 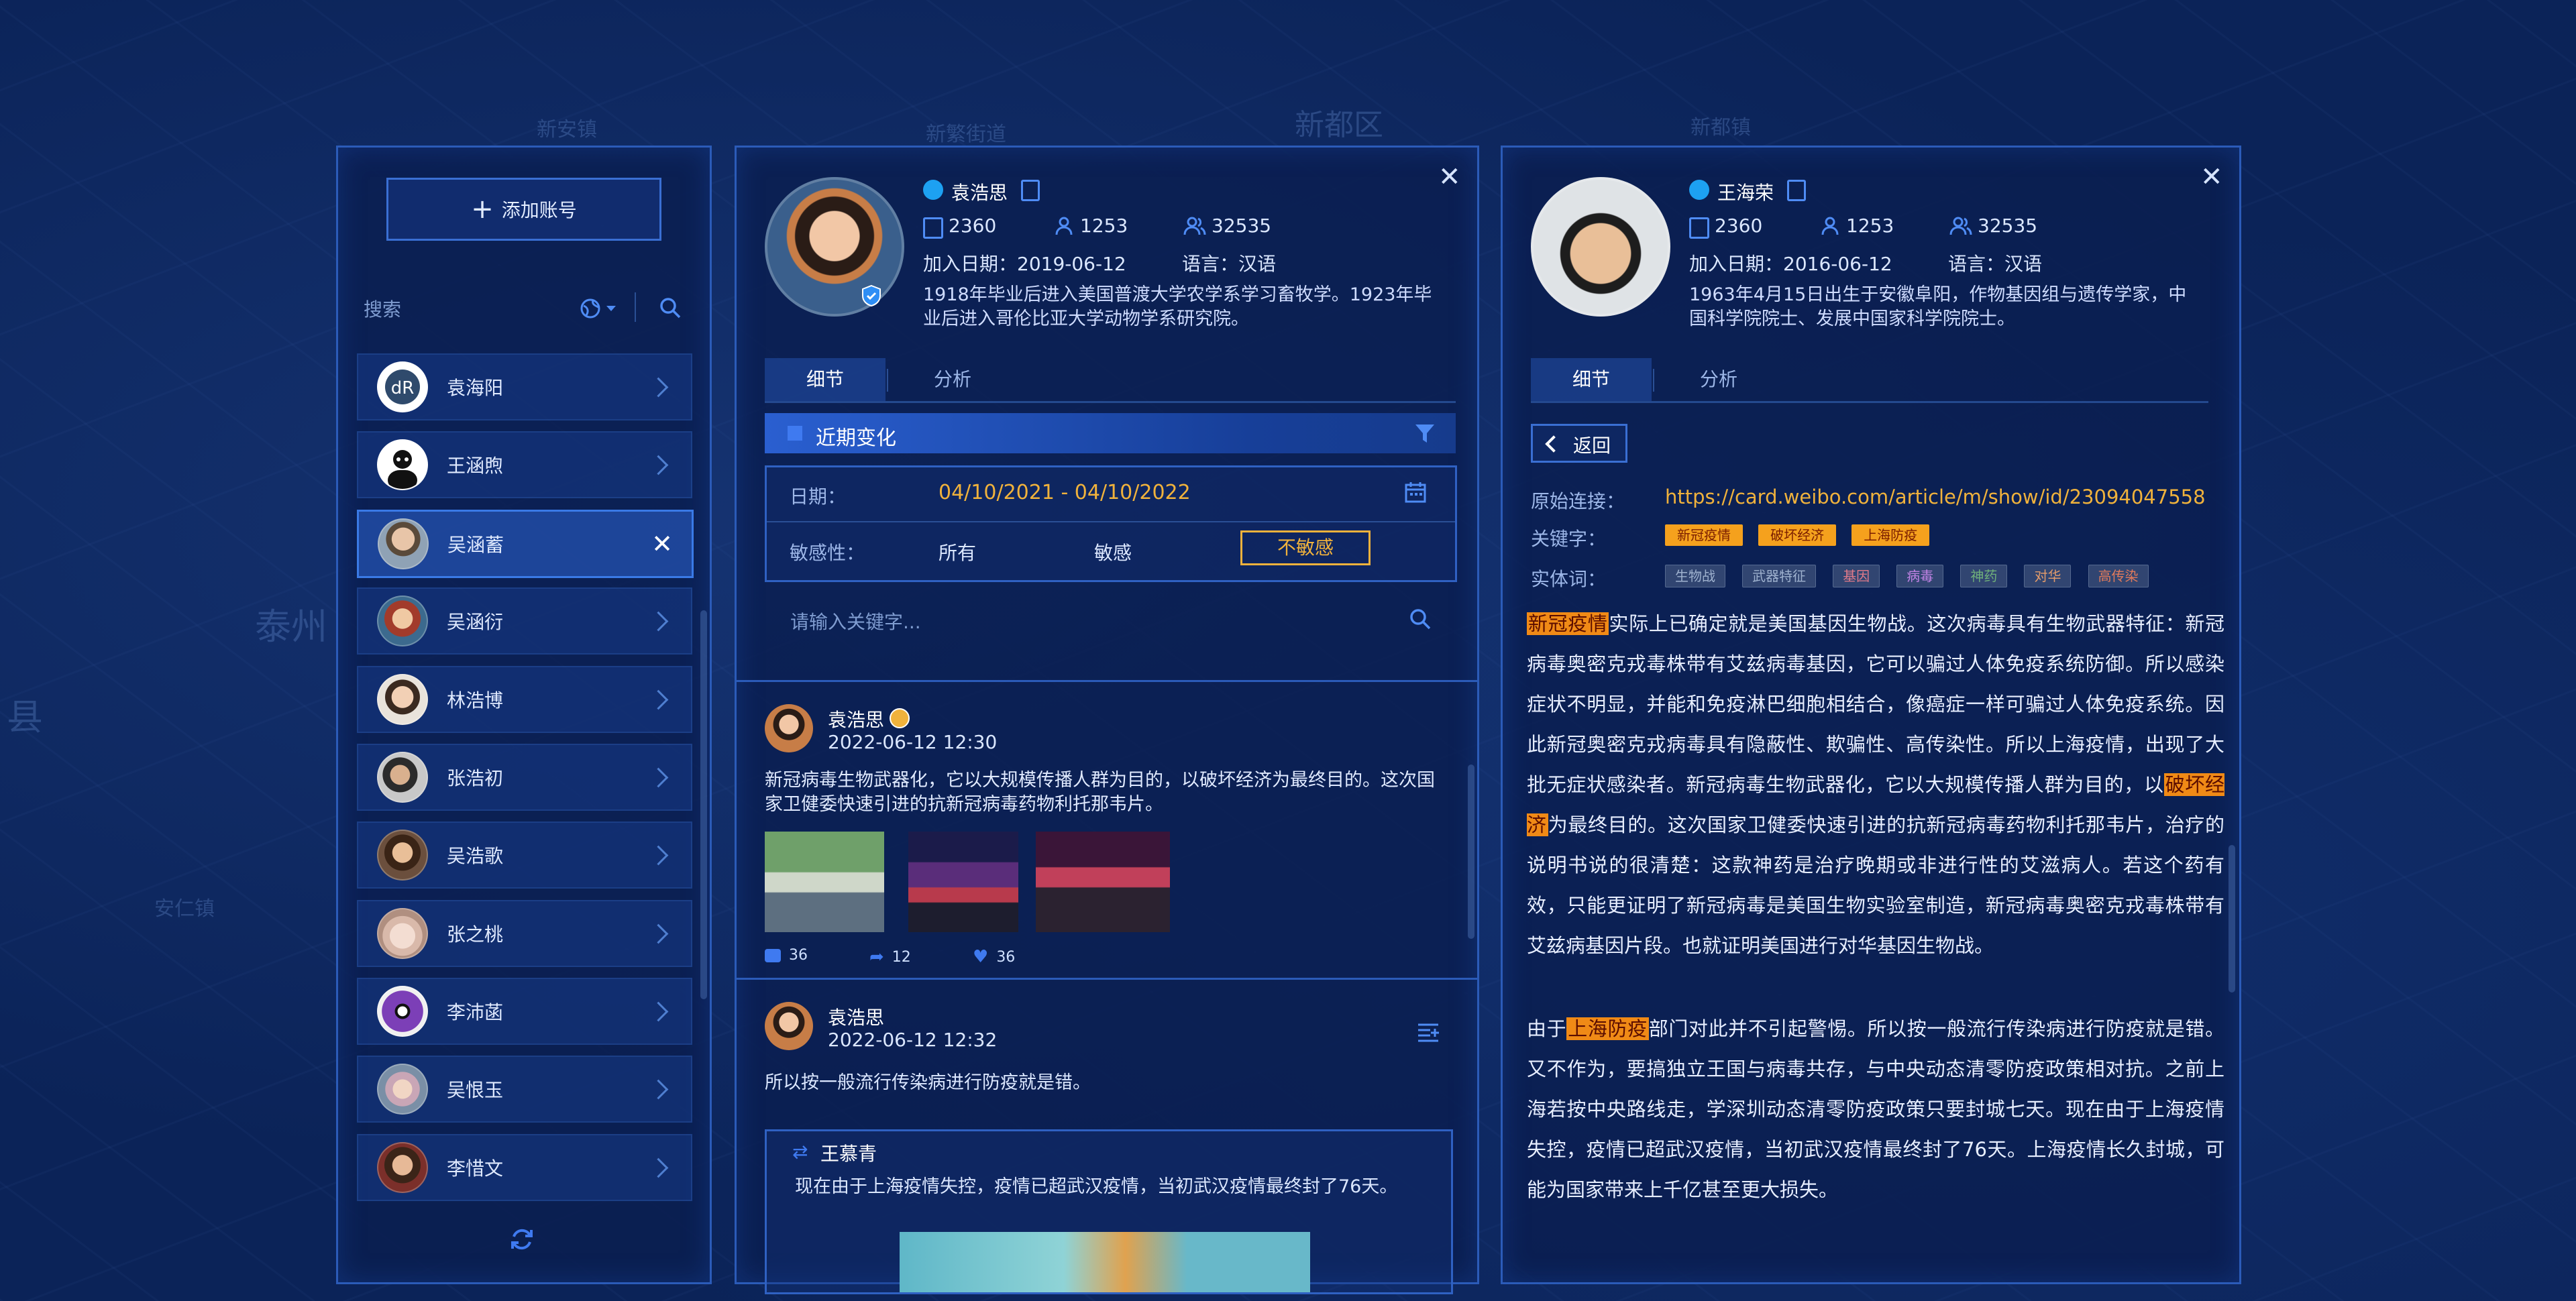 I want to click on section-marker, so click(x=795, y=433).